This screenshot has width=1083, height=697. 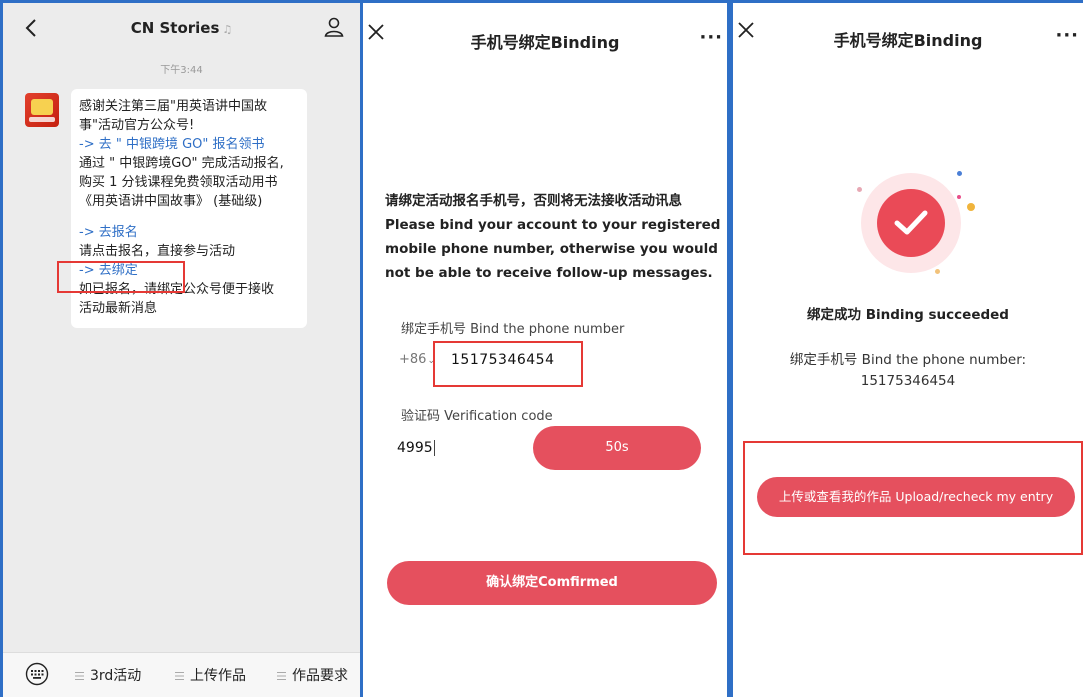 What do you see at coordinates (320, 676) in the screenshot?
I see `menu-item-label: 作品要求` at bounding box center [320, 676].